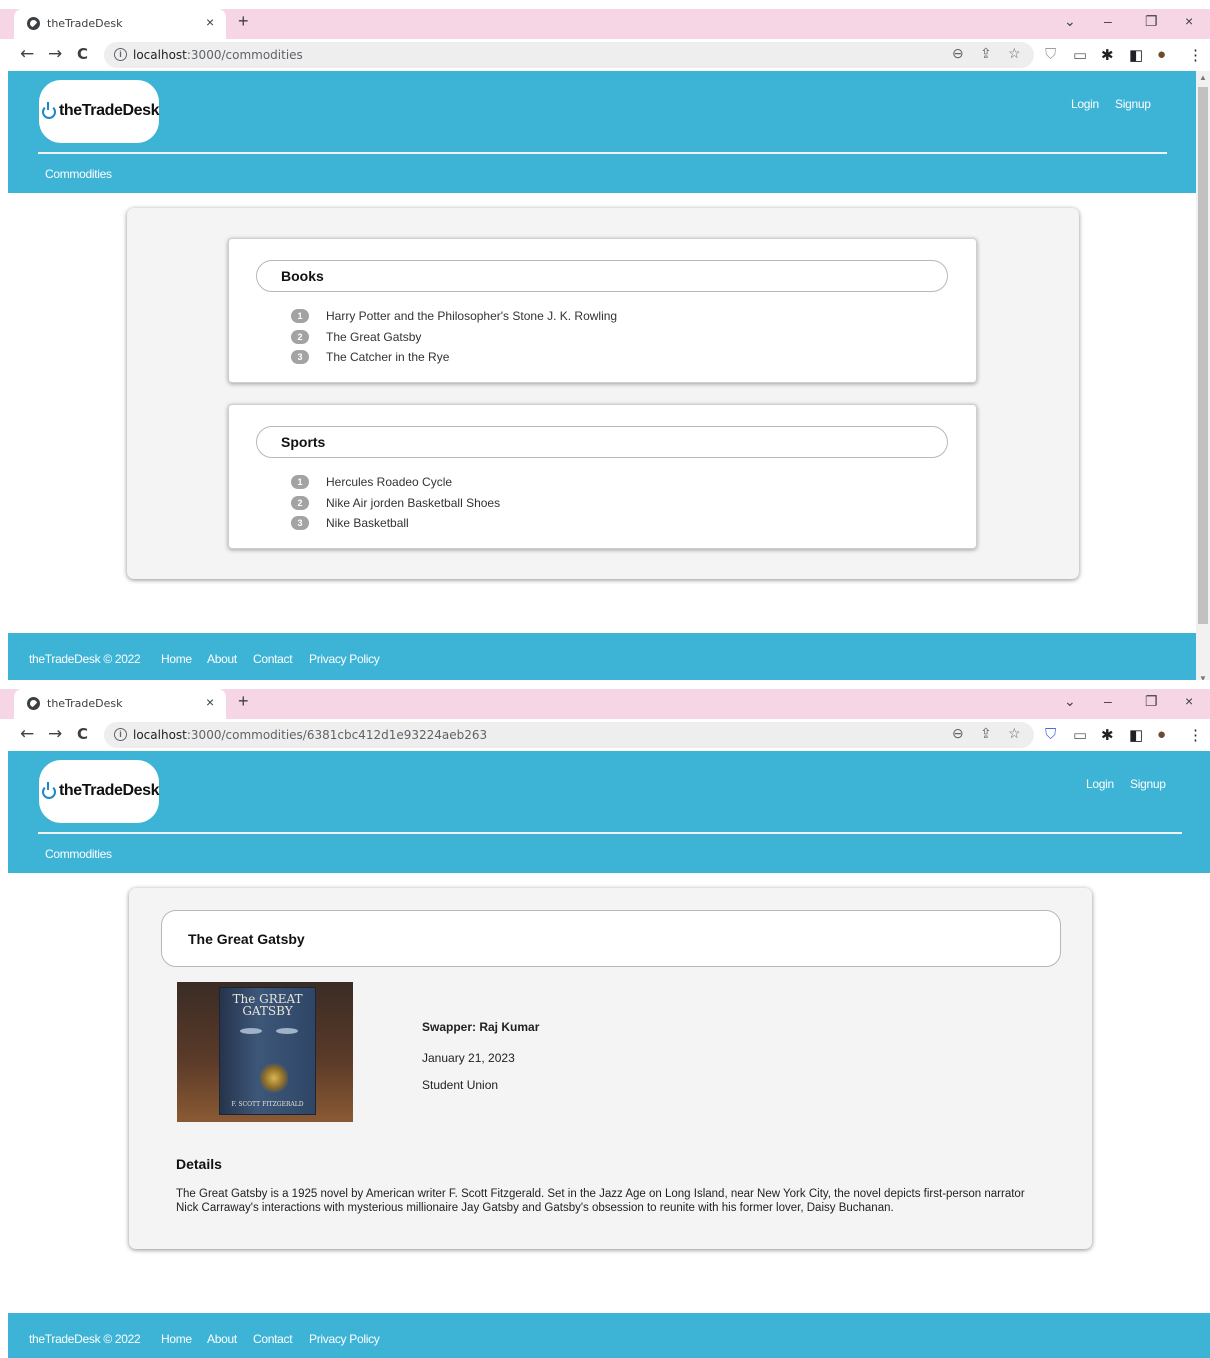 The width and height of the screenshot is (1210, 1358). What do you see at coordinates (267, 1005) in the screenshot?
I see `cover-title-text: The GREAT GATSBY` at bounding box center [267, 1005].